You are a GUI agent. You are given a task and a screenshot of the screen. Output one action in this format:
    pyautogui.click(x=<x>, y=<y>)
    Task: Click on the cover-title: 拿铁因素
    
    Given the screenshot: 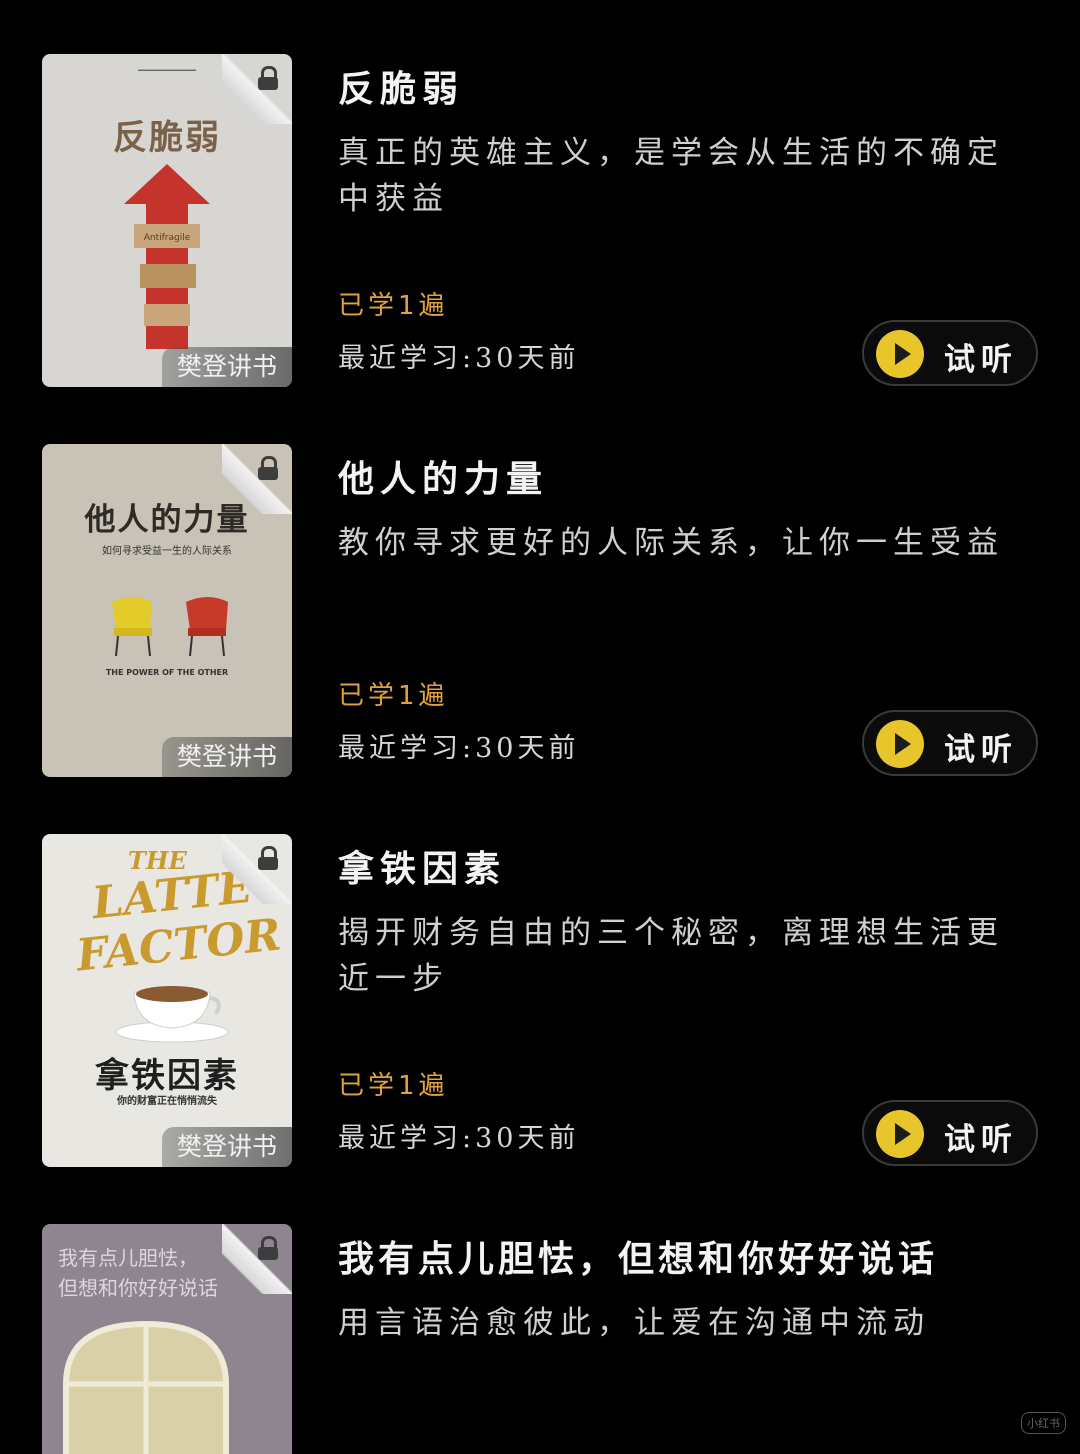 What is the action you would take?
    pyautogui.click(x=167, y=1076)
    